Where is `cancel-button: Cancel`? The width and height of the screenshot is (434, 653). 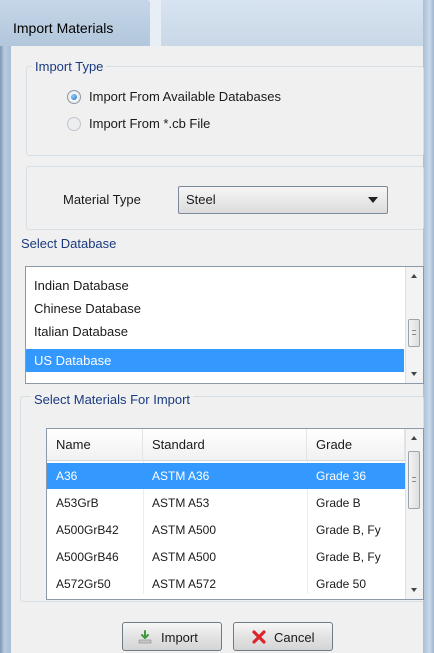
cancel-button: Cancel is located at coordinates (283, 636).